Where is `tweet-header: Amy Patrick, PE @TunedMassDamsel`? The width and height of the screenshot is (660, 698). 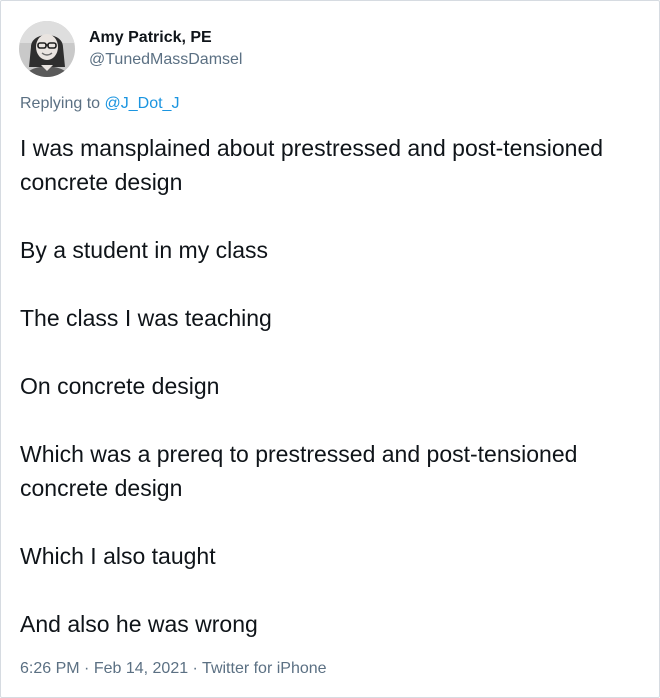 tweet-header: Amy Patrick, PE @TunedMassDamsel is located at coordinates (130, 49).